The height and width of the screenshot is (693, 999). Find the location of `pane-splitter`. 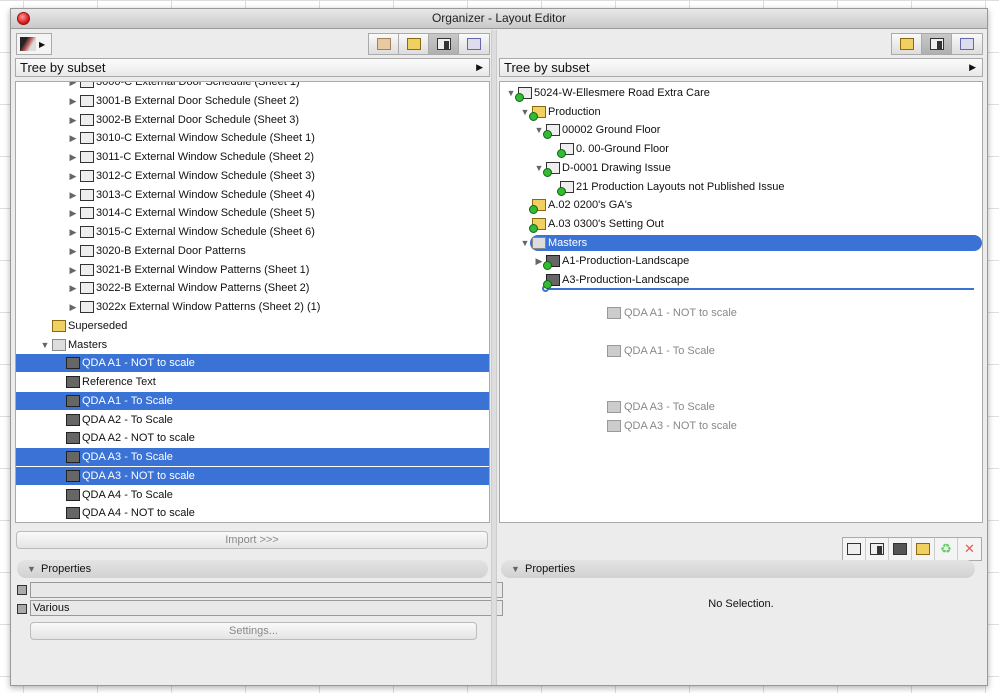

pane-splitter is located at coordinates (494, 357).